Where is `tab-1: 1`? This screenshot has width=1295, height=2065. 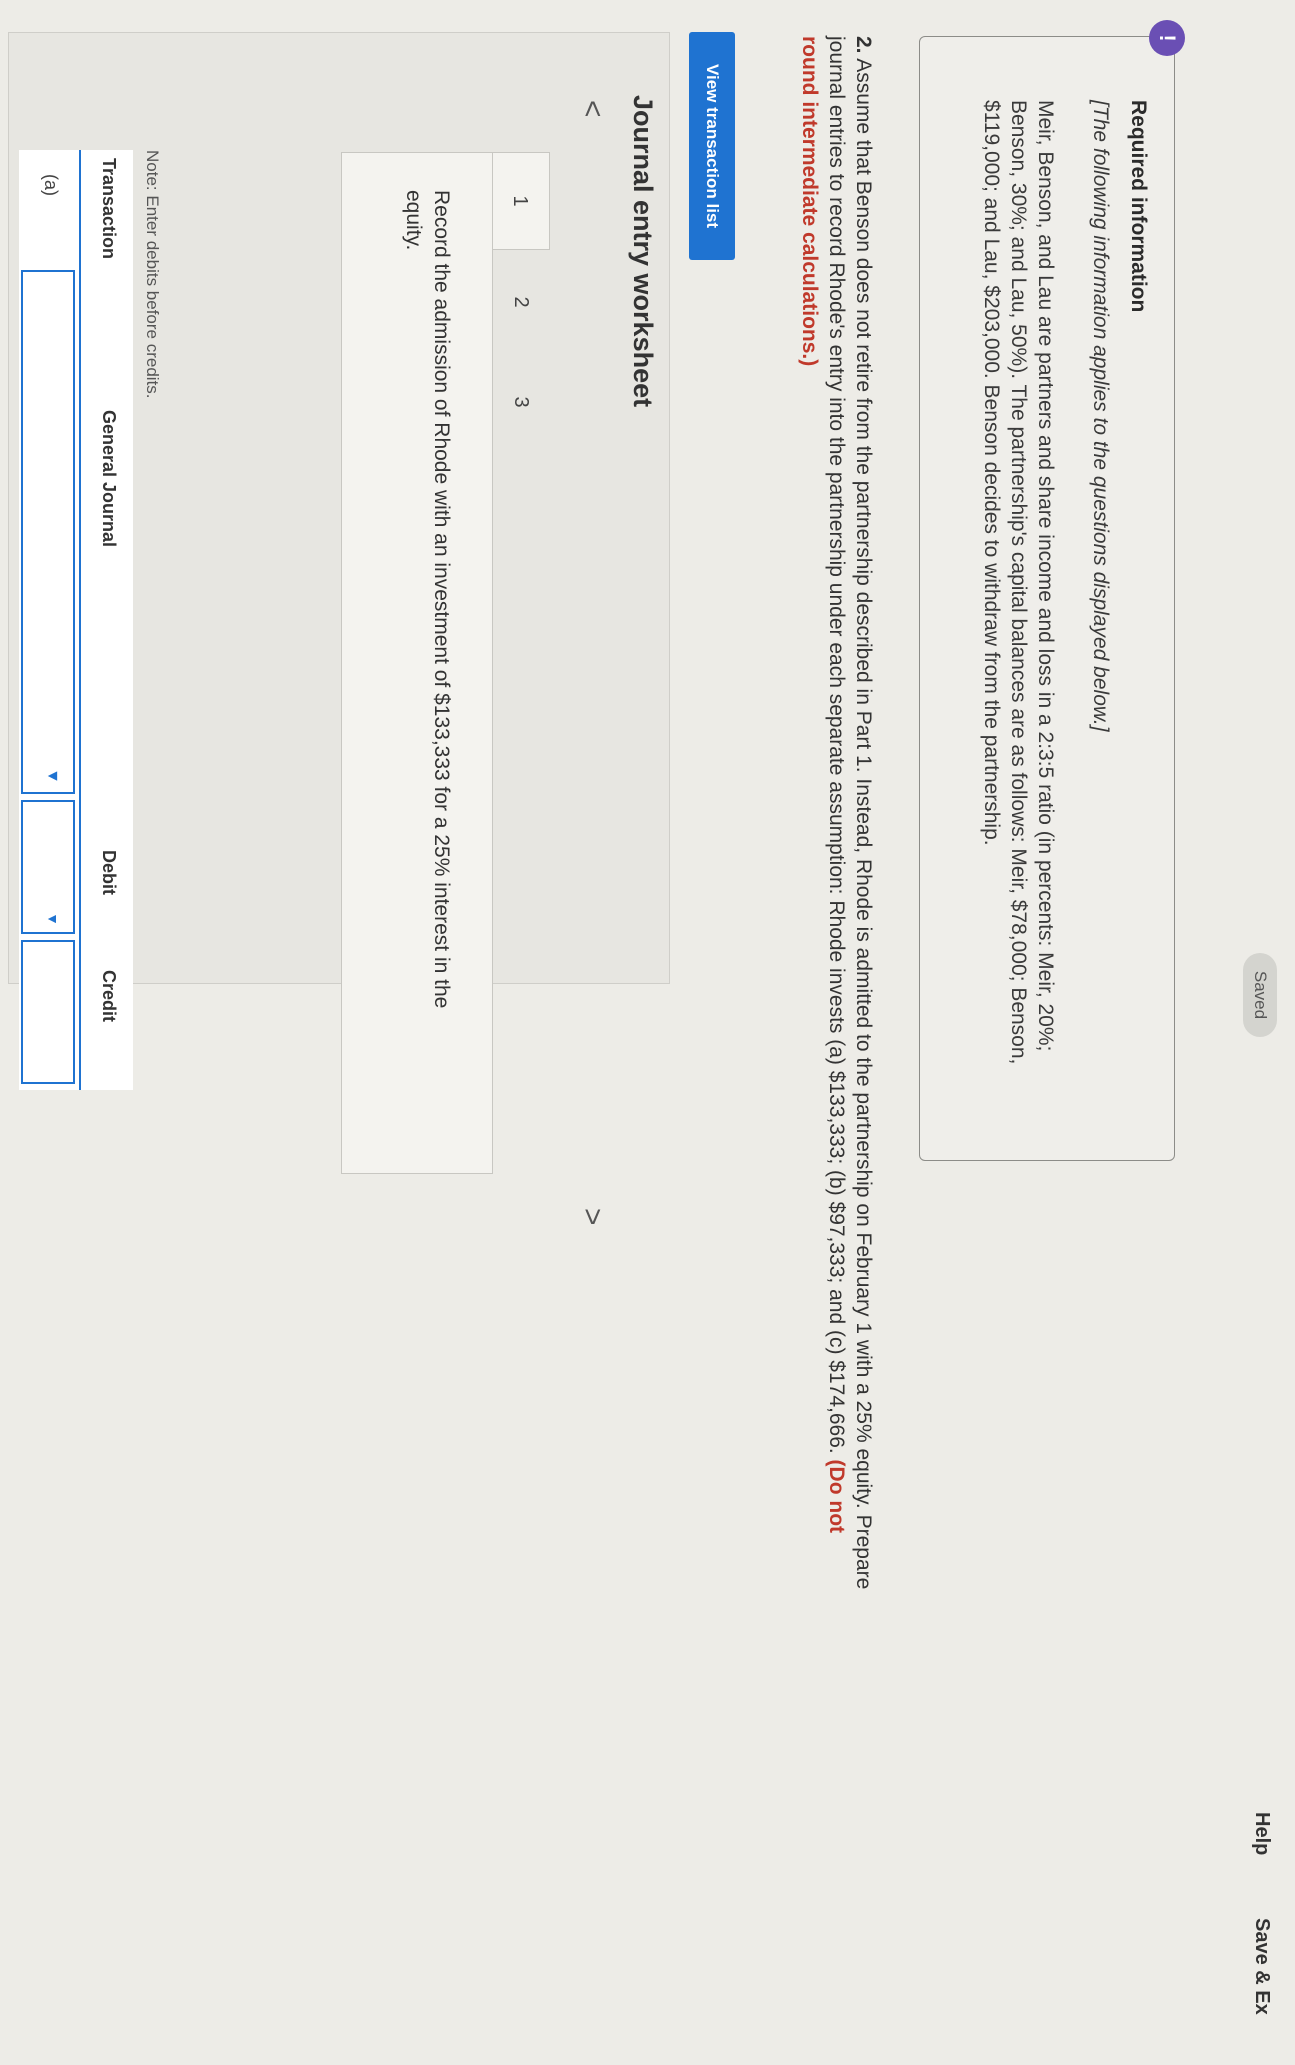 tab-1: 1 is located at coordinates (520, 201).